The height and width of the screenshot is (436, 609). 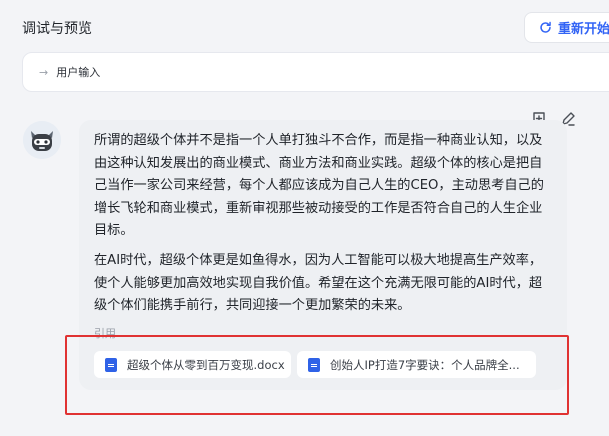 What do you see at coordinates (315, 72) in the screenshot?
I see `user-input-field: → 用户输入` at bounding box center [315, 72].